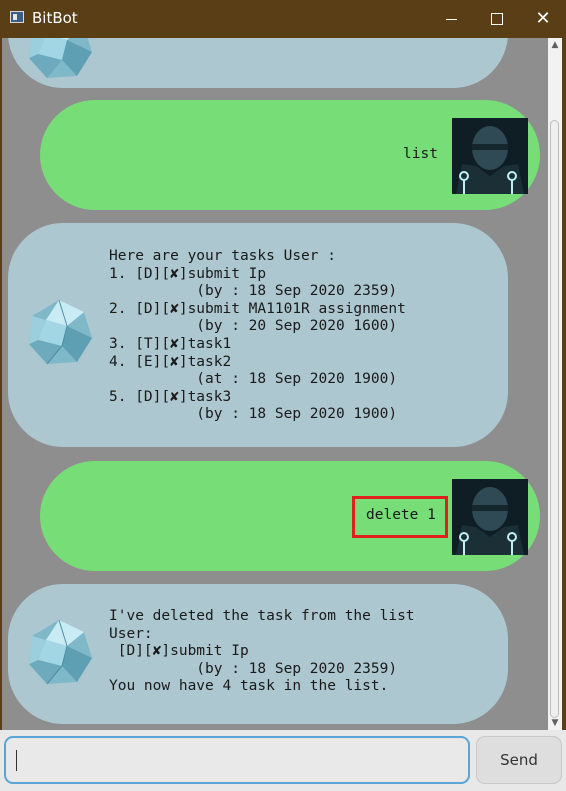 The image size is (566, 791). I want to click on message-input, so click(237, 760).